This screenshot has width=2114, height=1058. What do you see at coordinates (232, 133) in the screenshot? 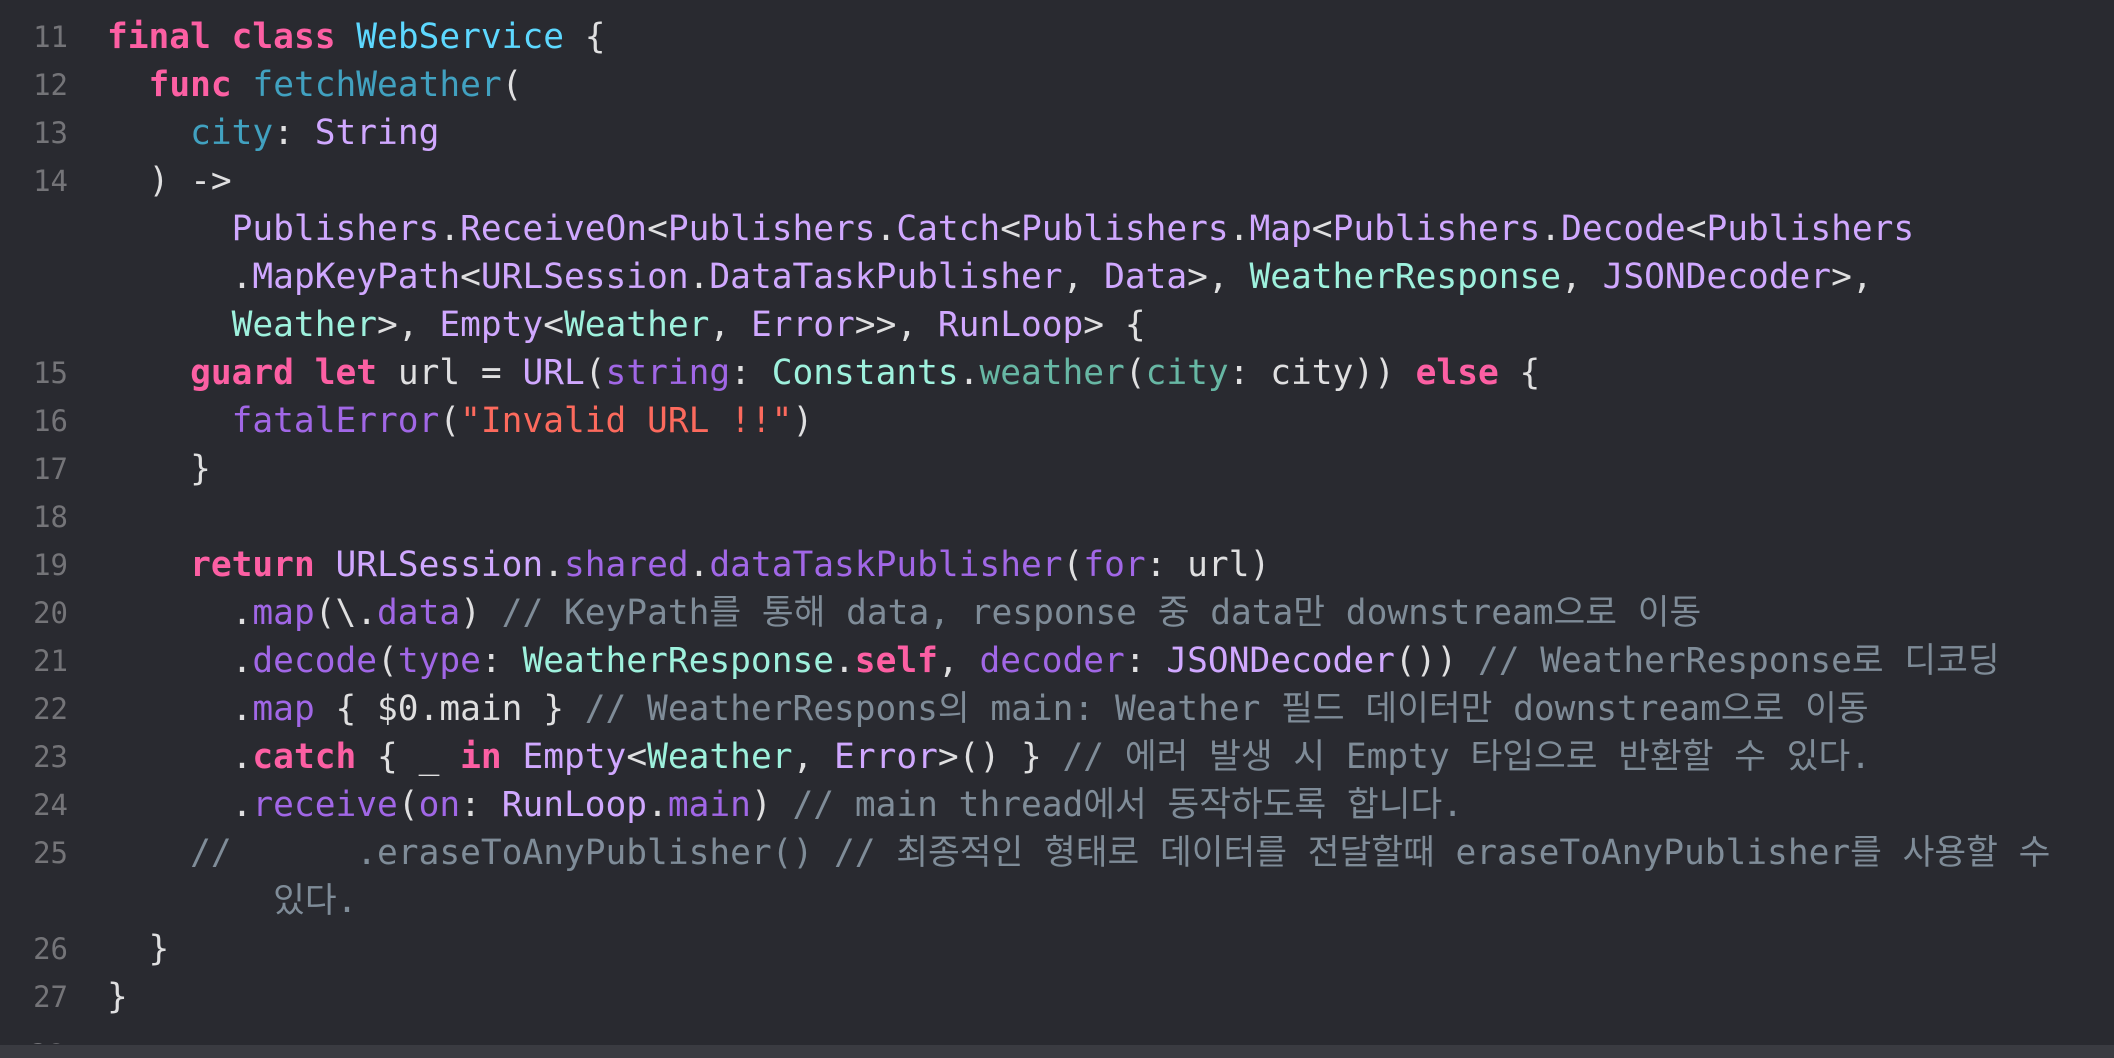
I see `token-fdecl: city` at bounding box center [232, 133].